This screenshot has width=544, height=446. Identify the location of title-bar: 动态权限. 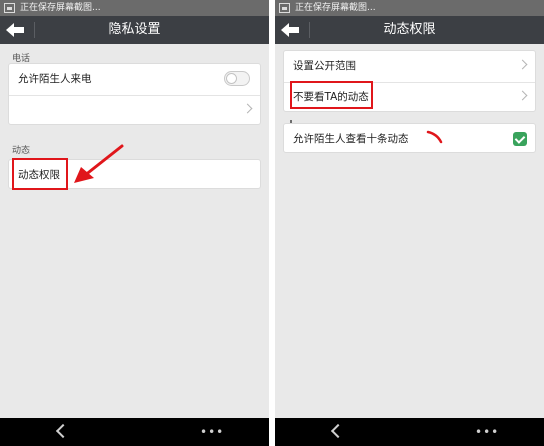
(409, 30).